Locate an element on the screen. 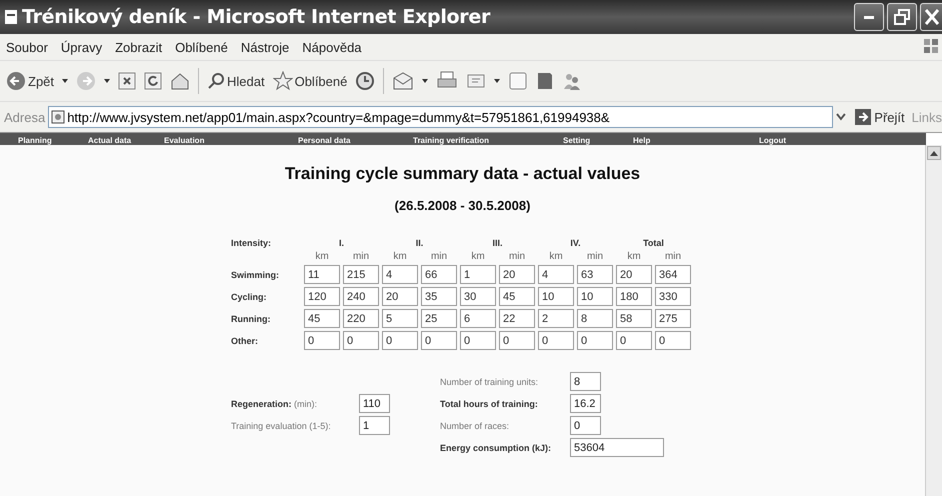 Image resolution: width=942 pixels, height=496 pixels. column-header: II. is located at coordinates (419, 243).